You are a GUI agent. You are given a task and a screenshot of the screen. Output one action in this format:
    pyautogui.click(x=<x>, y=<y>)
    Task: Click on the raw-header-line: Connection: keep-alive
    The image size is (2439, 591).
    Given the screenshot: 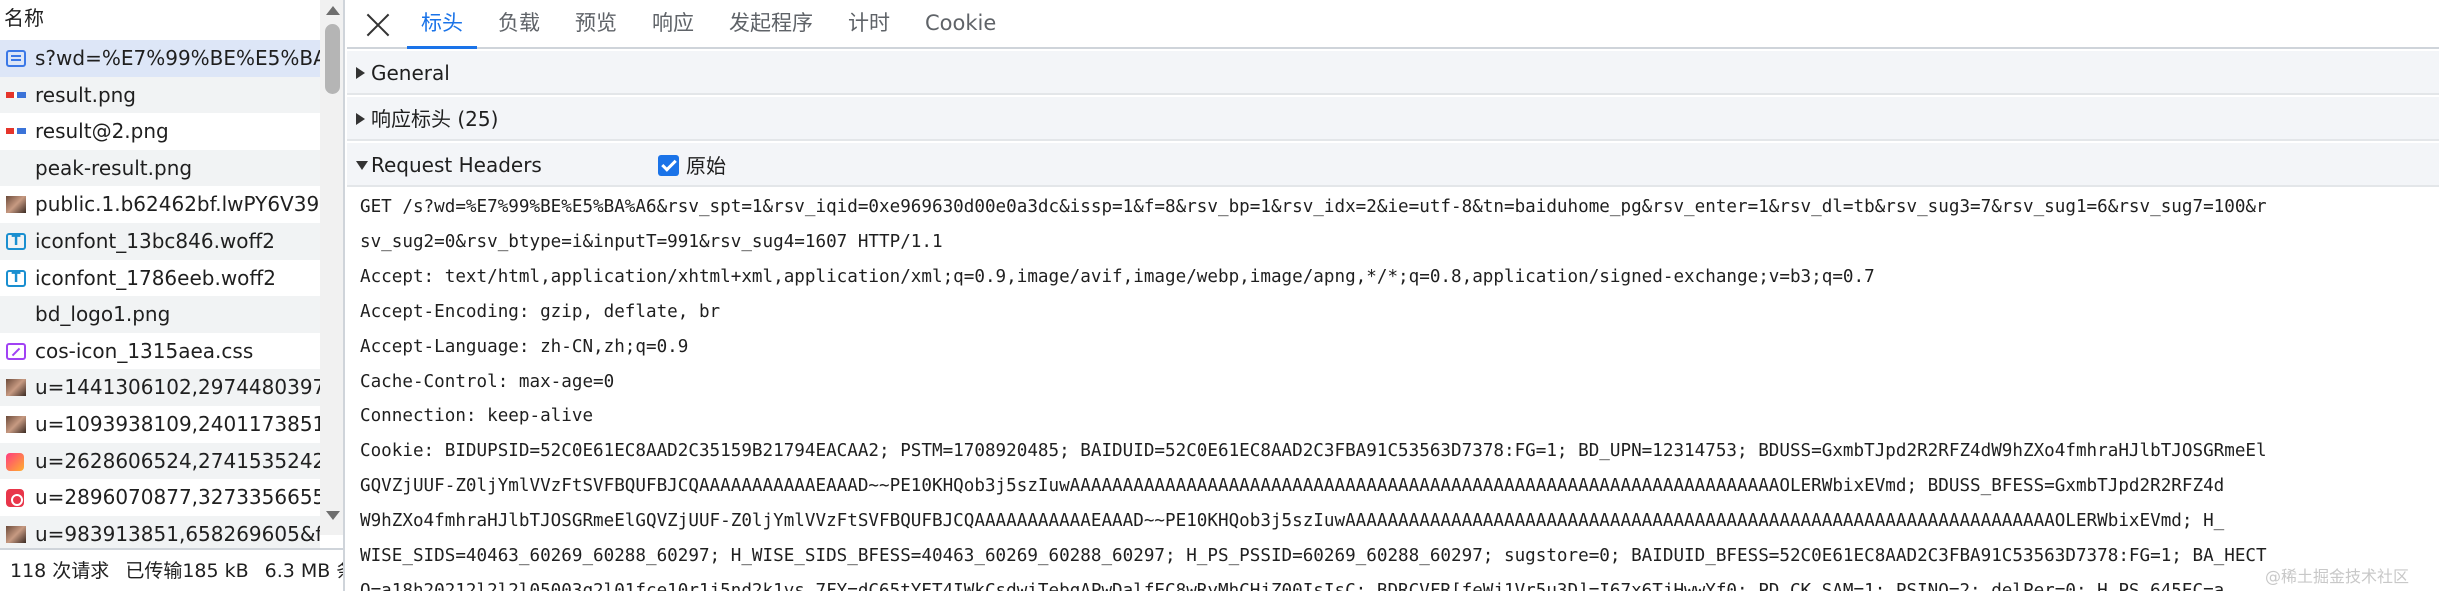 What is the action you would take?
    pyautogui.click(x=477, y=416)
    